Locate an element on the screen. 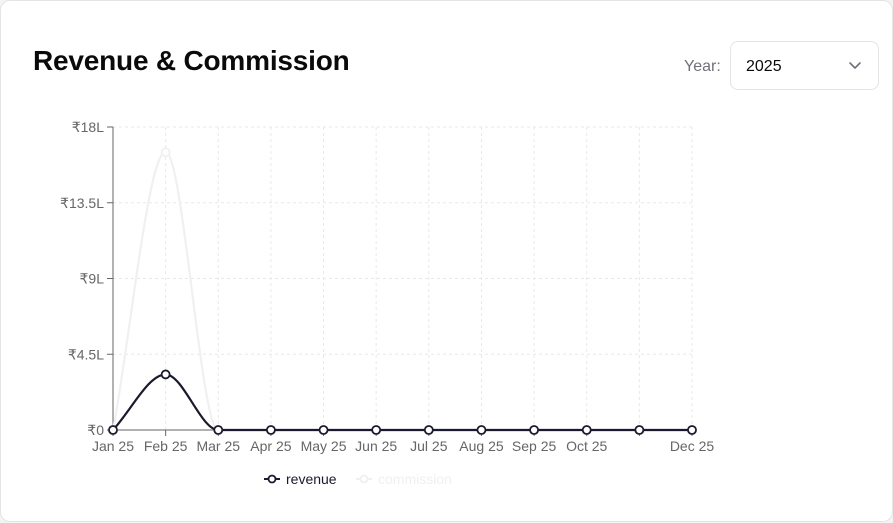  y-tick-label: ₹18L is located at coordinates (88, 127).